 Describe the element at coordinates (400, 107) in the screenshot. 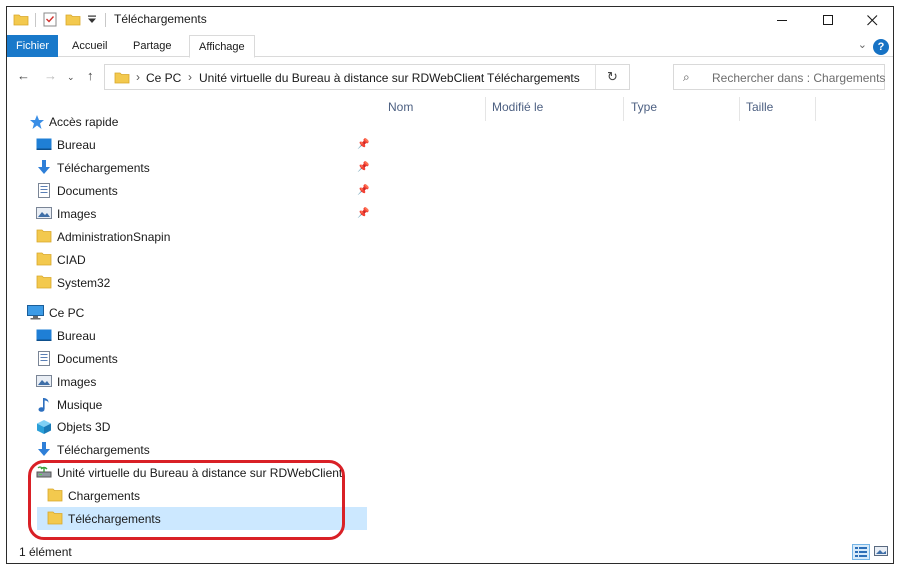

I see `column-header-nom: Nom` at that location.